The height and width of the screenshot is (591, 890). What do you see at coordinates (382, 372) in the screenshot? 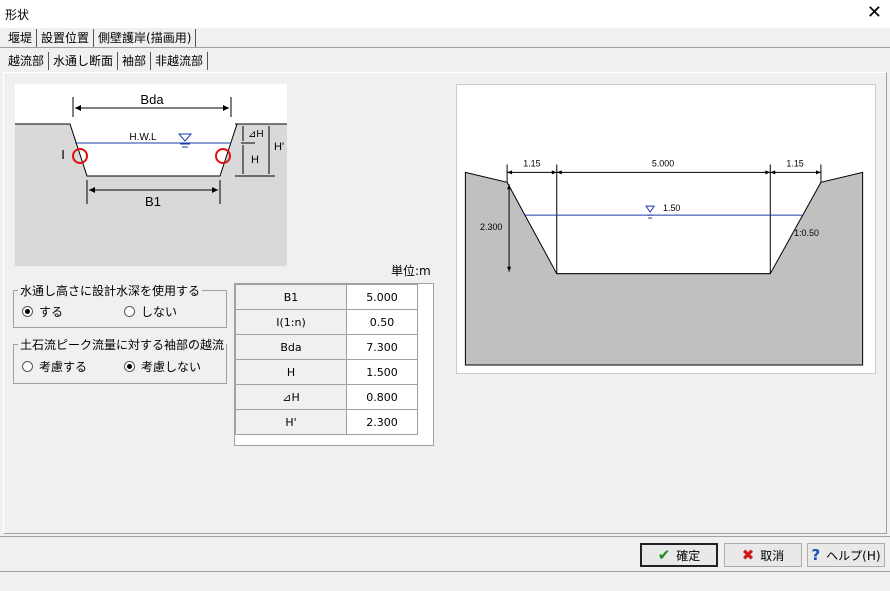
I see `value-cell: 1.500` at bounding box center [382, 372].